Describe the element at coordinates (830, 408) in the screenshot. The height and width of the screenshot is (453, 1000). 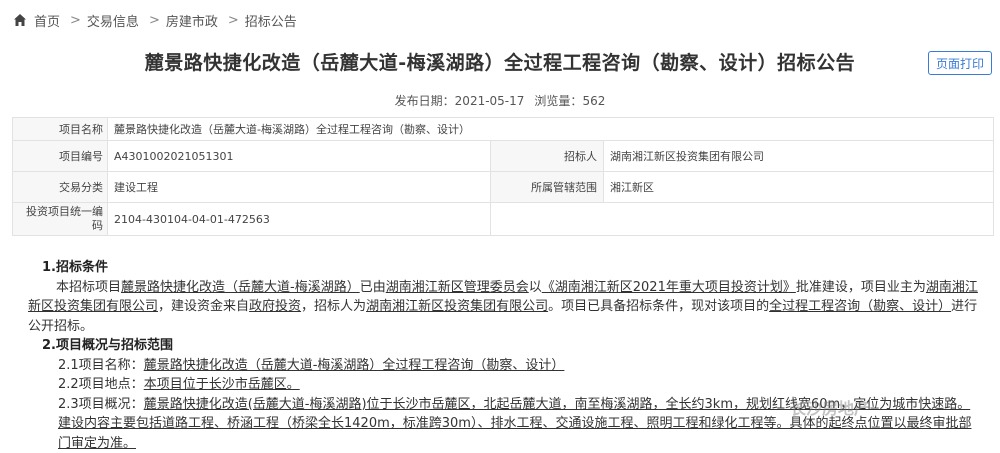
I see `watermark: 长沙房地产` at that location.